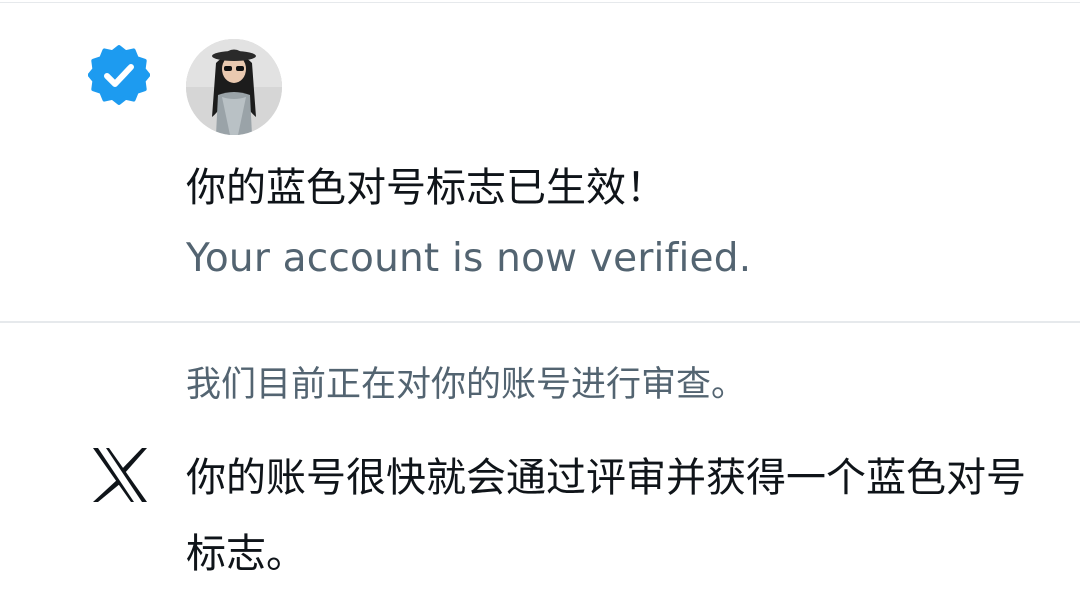 The image size is (1080, 600). I want to click on verified-title: 你的蓝色对号标志已生效！, so click(426, 188).